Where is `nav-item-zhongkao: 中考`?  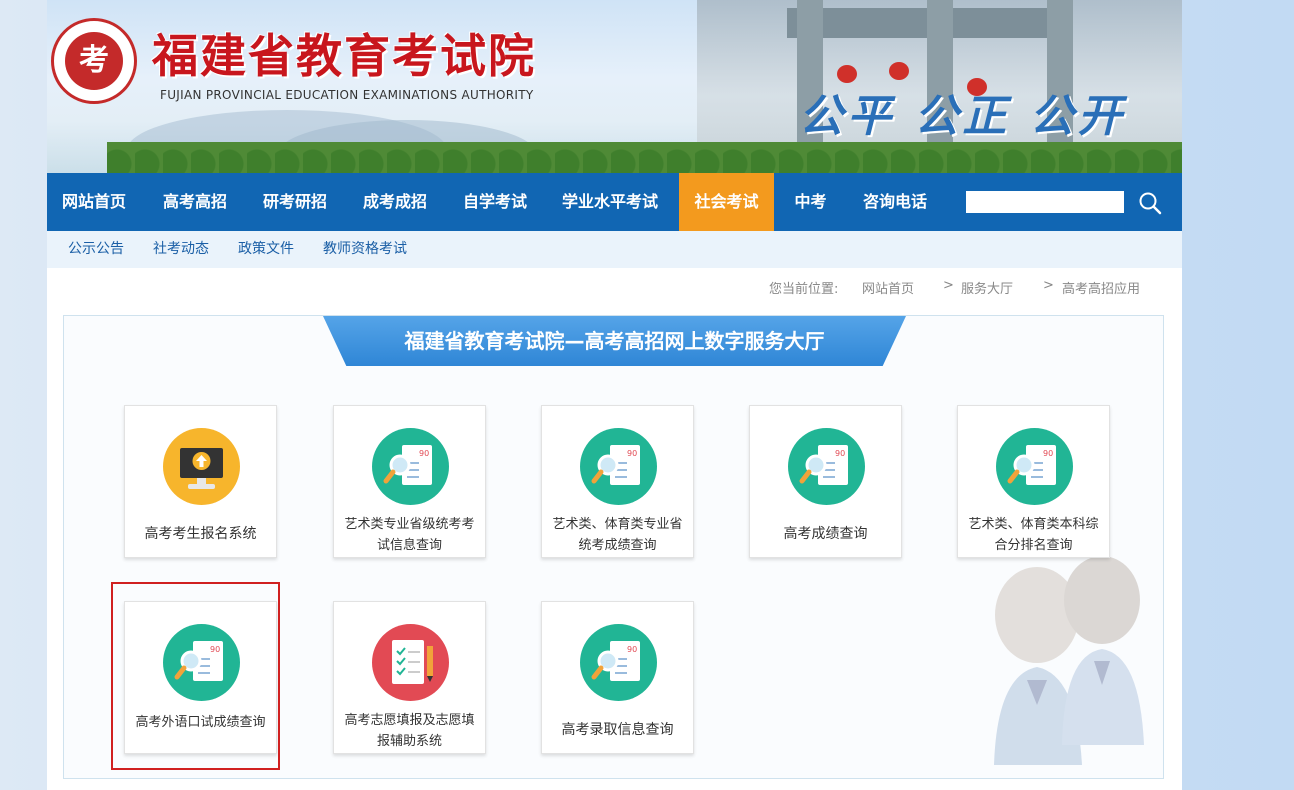 nav-item-zhongkao: 中考 is located at coordinates (810, 202).